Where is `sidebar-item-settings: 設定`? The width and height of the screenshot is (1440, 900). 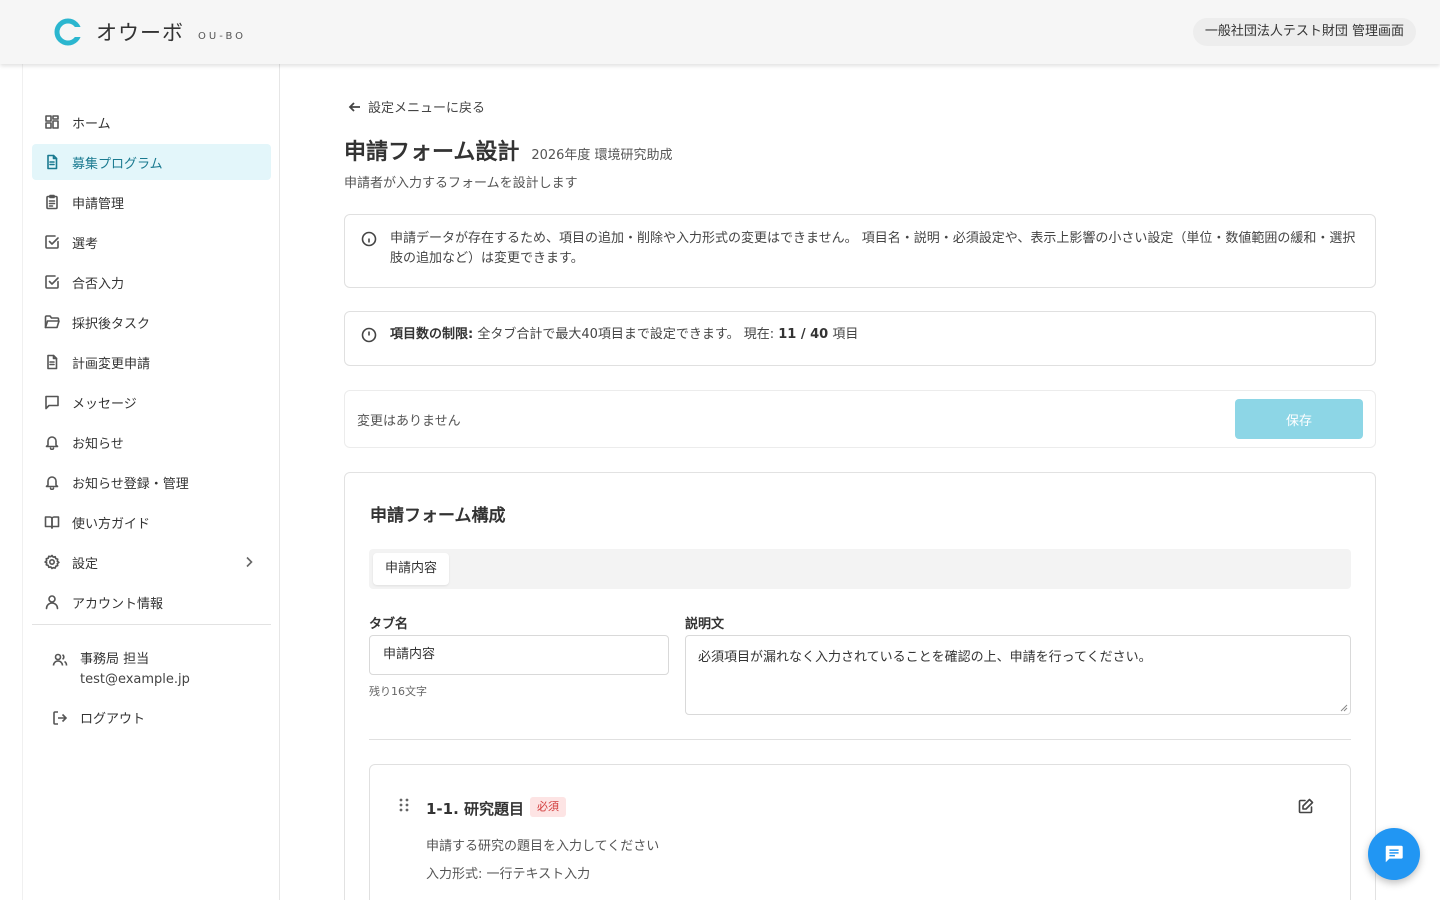 sidebar-item-settings: 設定 is located at coordinates (151, 562).